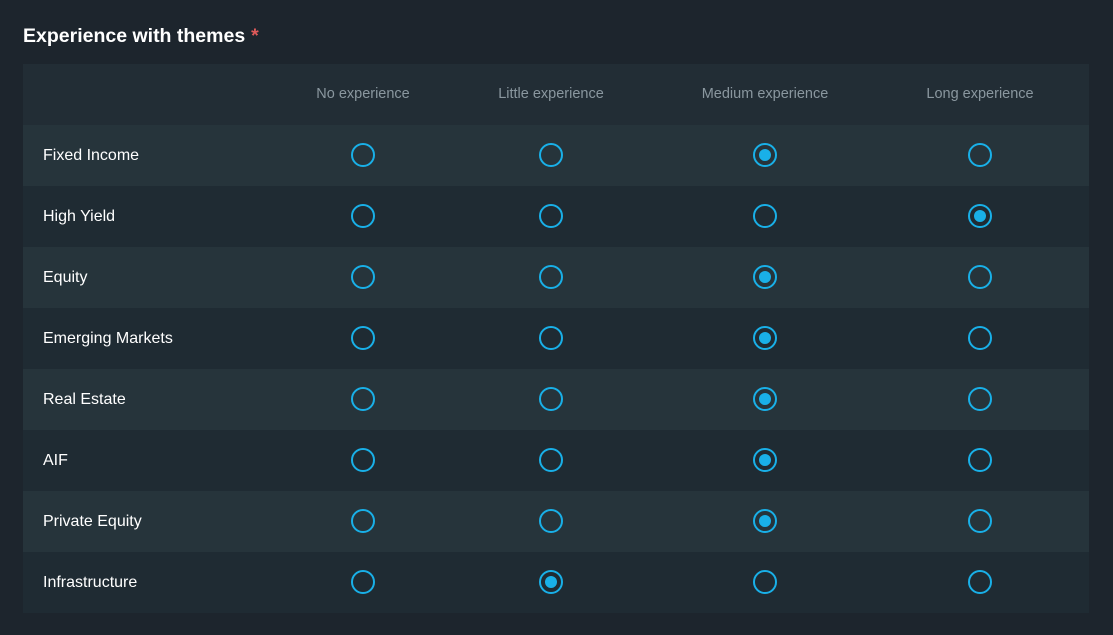 The image size is (1113, 635). Describe the element at coordinates (765, 94) in the screenshot. I see `column-header-medium-experience: Medium experience` at that location.